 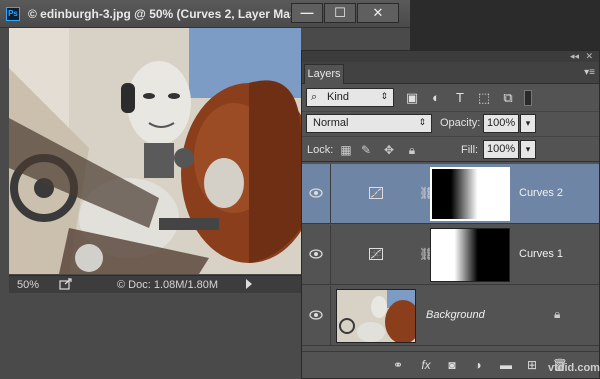 I want to click on layer-row-curves-2: ⛓︎ Curves 2, so click(x=450, y=194).